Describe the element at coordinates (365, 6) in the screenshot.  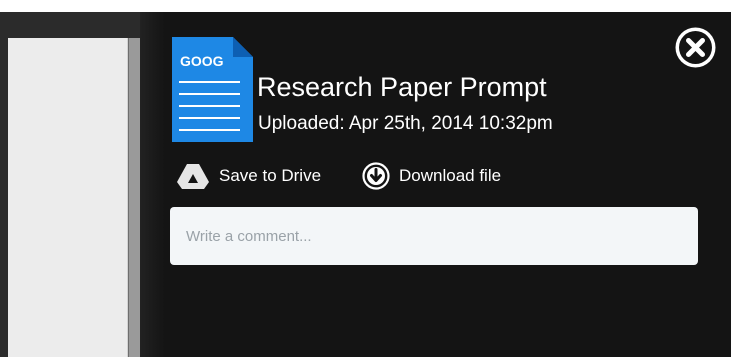
I see `top-strip` at that location.